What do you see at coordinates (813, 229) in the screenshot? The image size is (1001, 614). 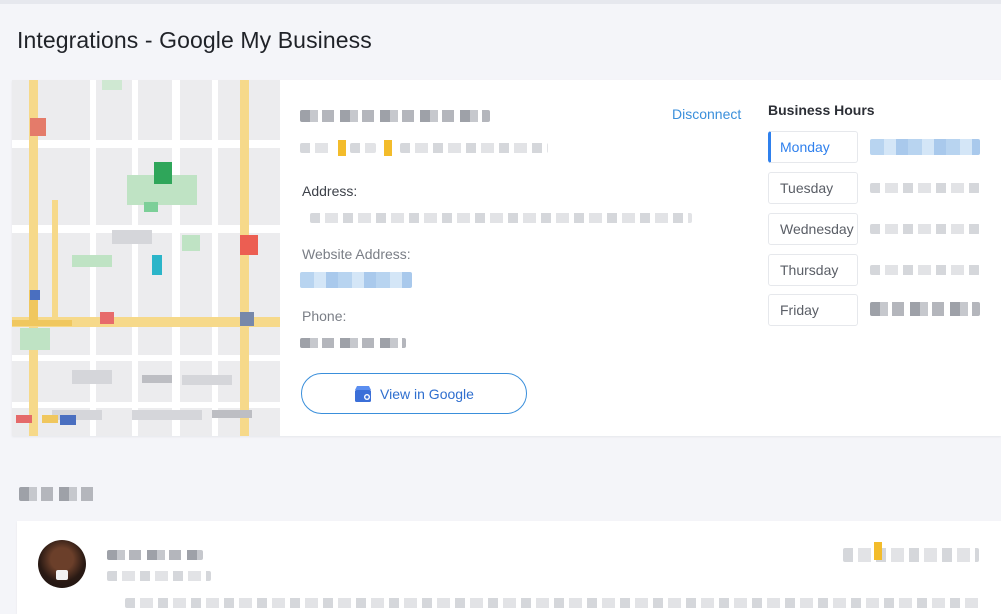 I see `day-wednesday: Wednesday` at bounding box center [813, 229].